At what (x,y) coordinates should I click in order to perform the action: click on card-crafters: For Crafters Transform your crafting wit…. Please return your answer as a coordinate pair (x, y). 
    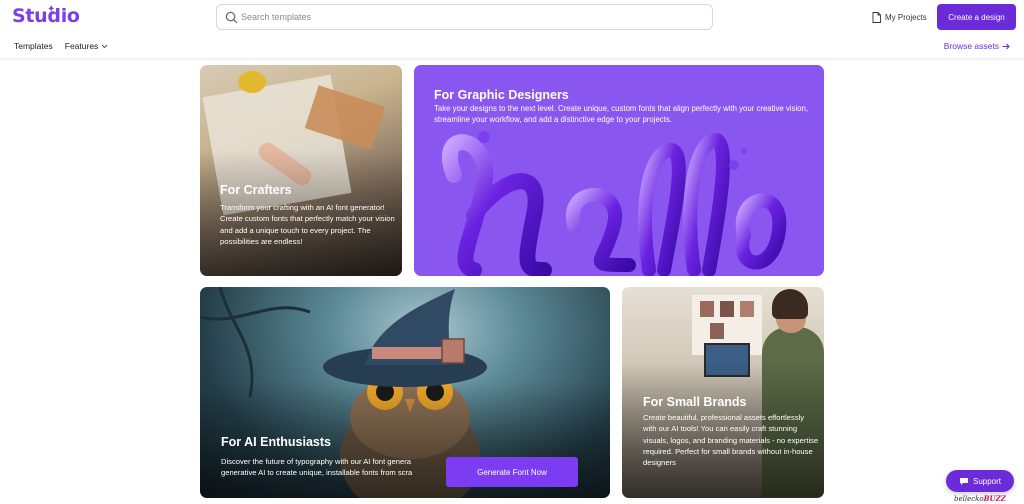
    Looking at the image, I should click on (301, 170).